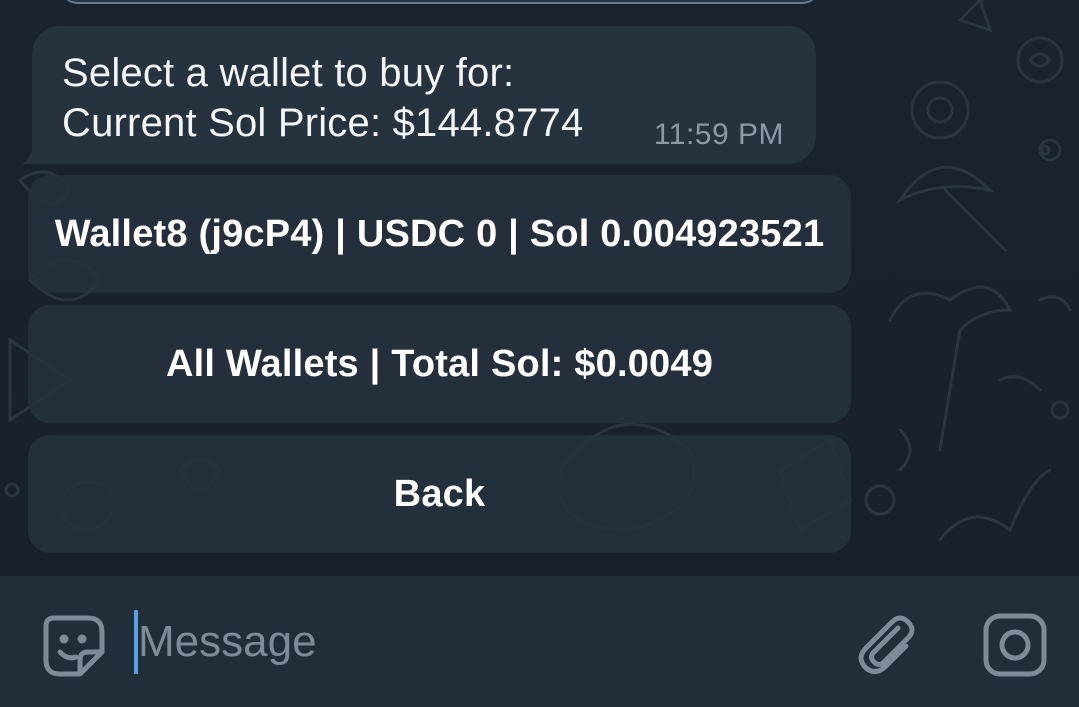 This screenshot has height=707, width=1079. I want to click on inline-button-label: Back, so click(439, 493).